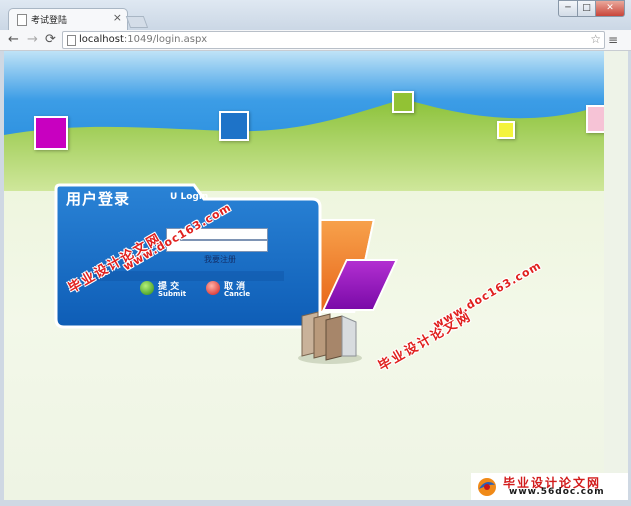  What do you see at coordinates (32, 39) in the screenshot?
I see `forward-arrow-icon: →` at bounding box center [32, 39].